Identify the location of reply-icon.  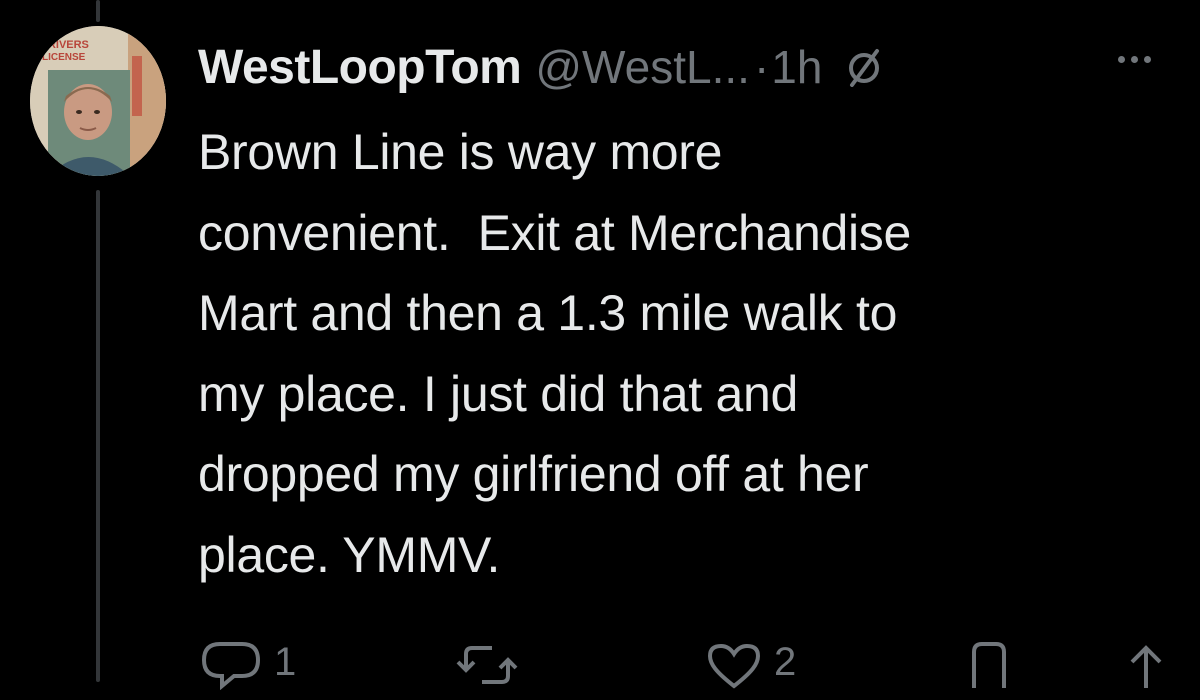
(231, 666).